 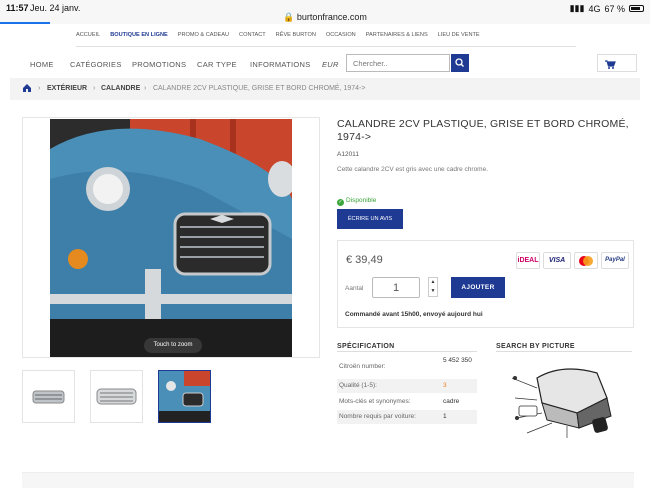 I want to click on nav-car-type: CAR TYPE, so click(x=217, y=64).